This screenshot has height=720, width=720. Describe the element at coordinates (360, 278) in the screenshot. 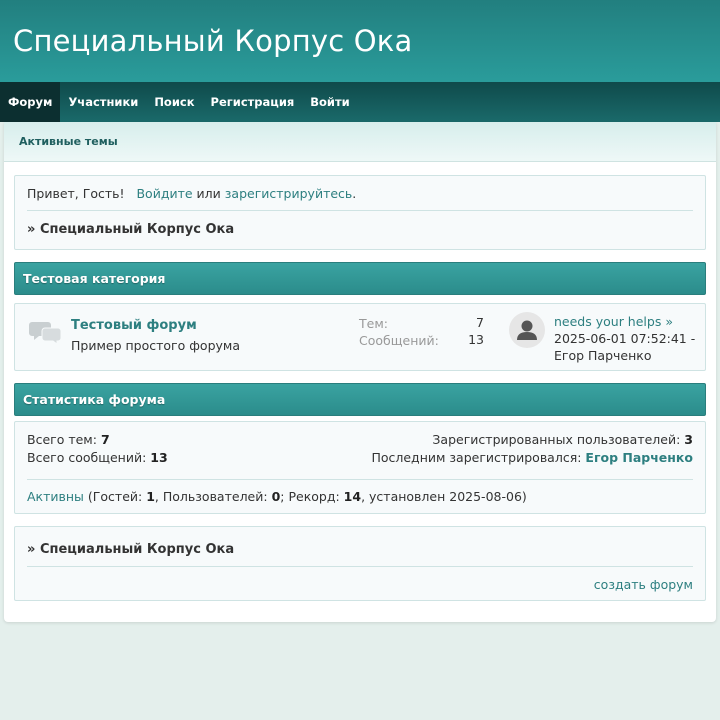

I see `category-header: Тестовая категория` at that location.